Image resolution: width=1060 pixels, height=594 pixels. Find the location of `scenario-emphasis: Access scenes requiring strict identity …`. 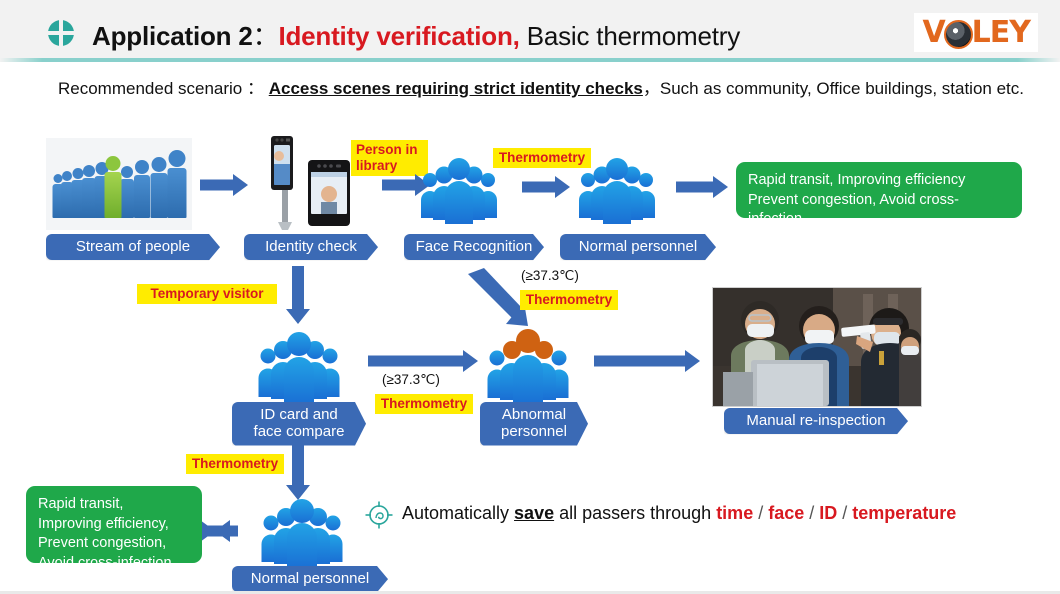

scenario-emphasis: Access scenes requiring strict identity … is located at coordinates (455, 88).